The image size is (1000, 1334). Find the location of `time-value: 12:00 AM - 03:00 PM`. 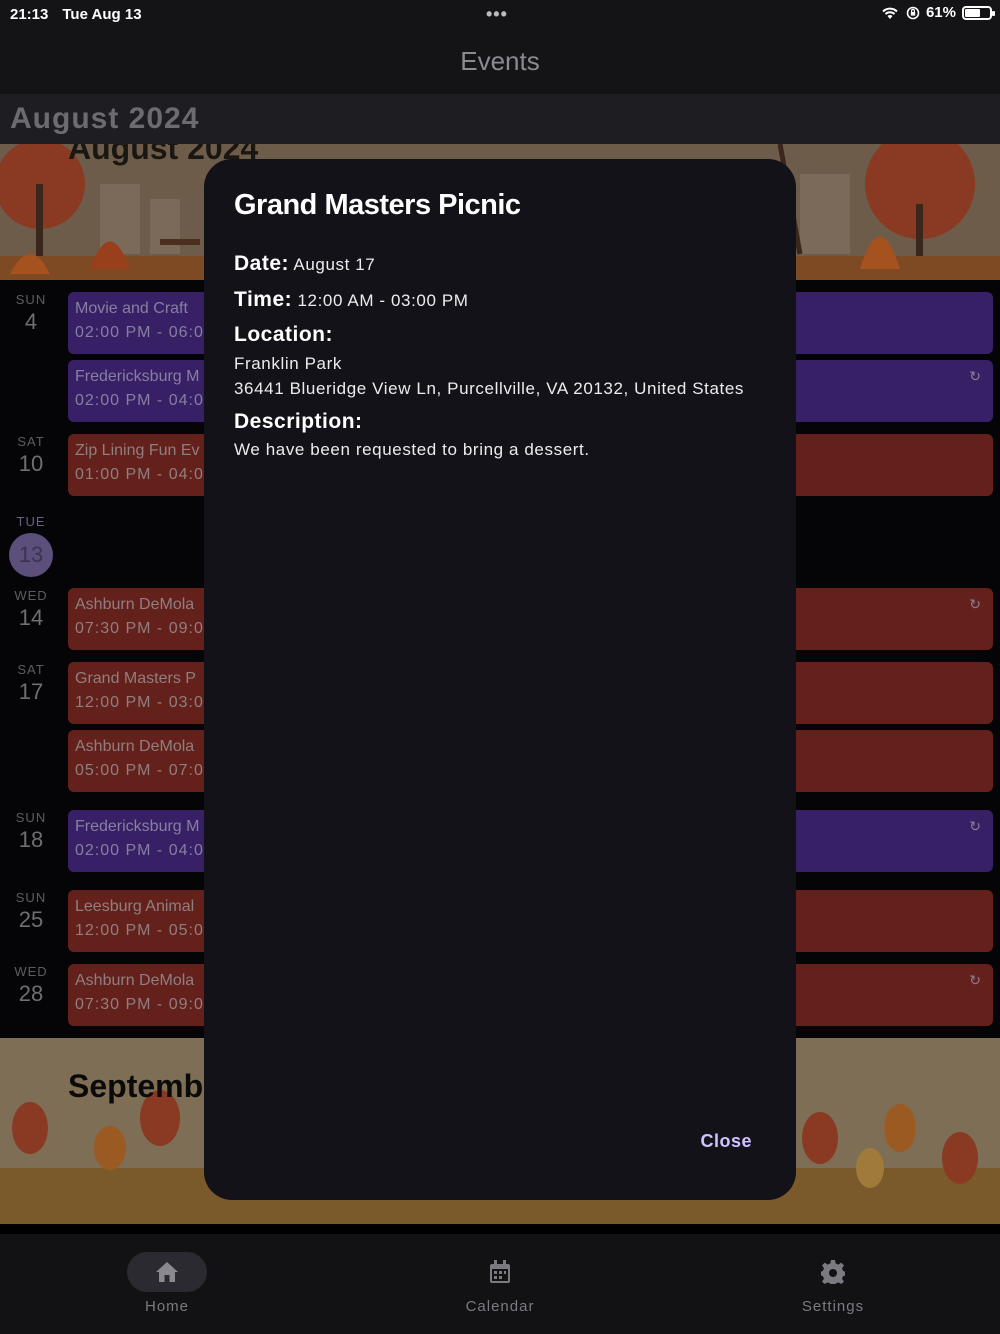

time-value: 12:00 AM - 03:00 PM is located at coordinates (383, 300).